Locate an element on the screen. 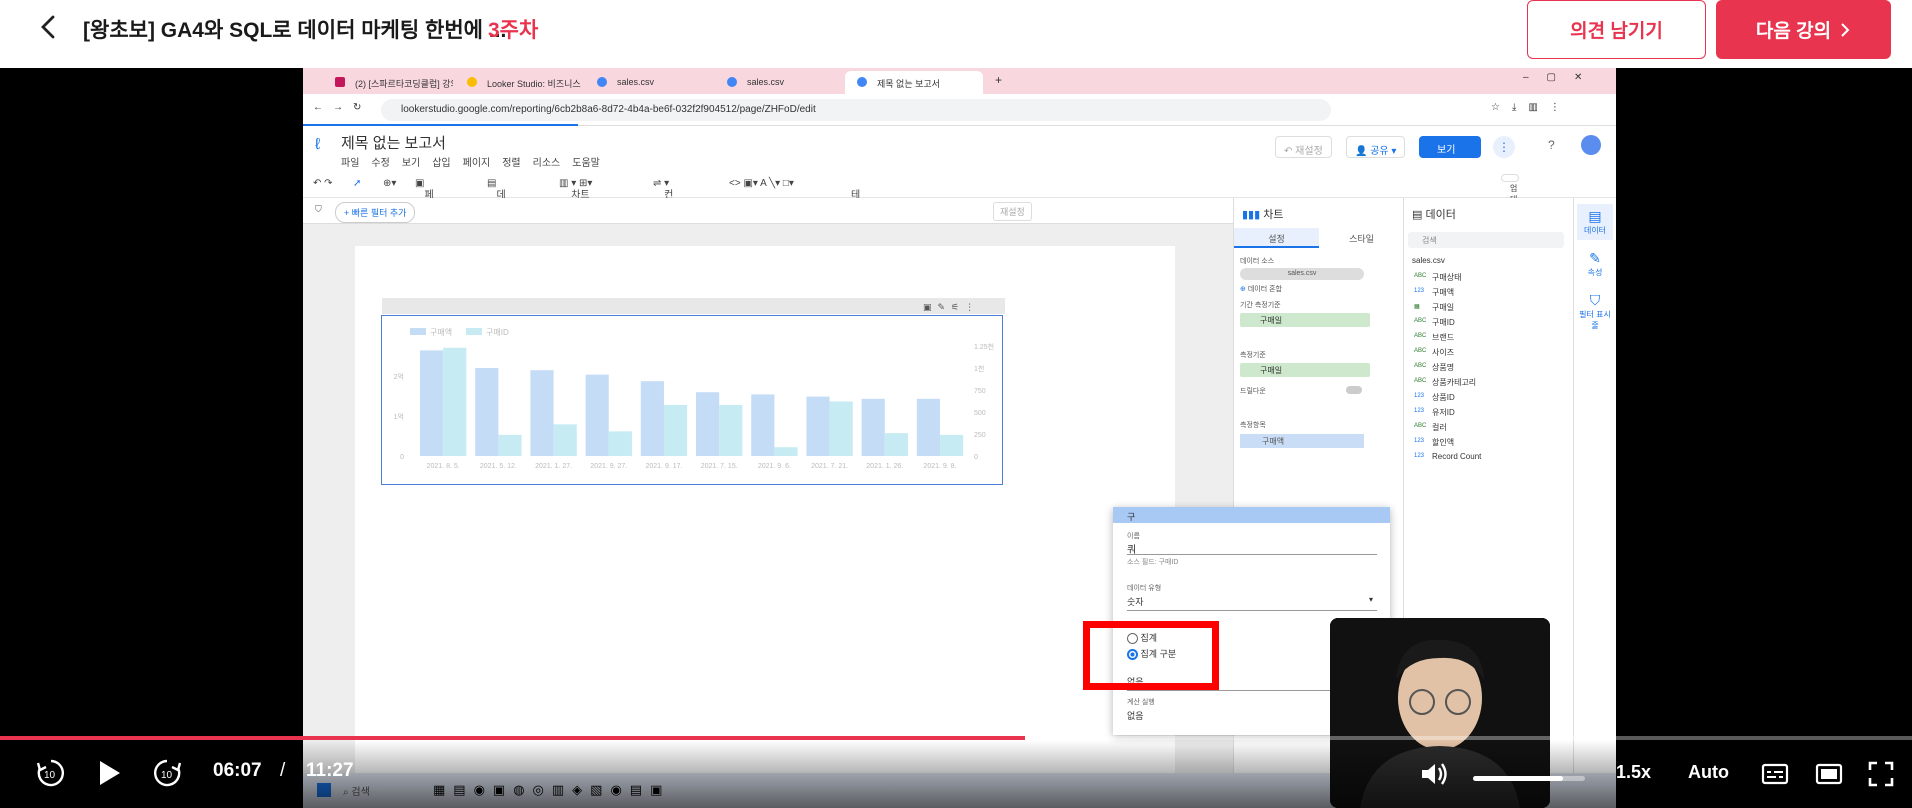 The image size is (1912, 808). chart-header-strip is located at coordinates (693, 306).